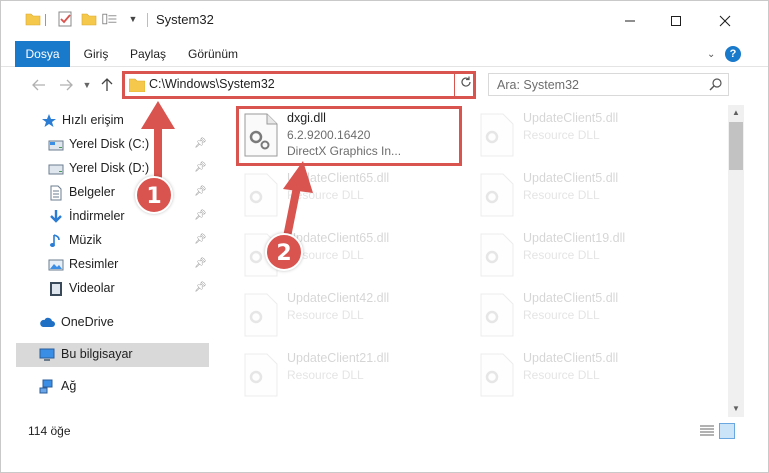 The height and width of the screenshot is (473, 769). What do you see at coordinates (87, 85) in the screenshot?
I see `recent-locations-chevron-icon: ▼` at bounding box center [87, 85].